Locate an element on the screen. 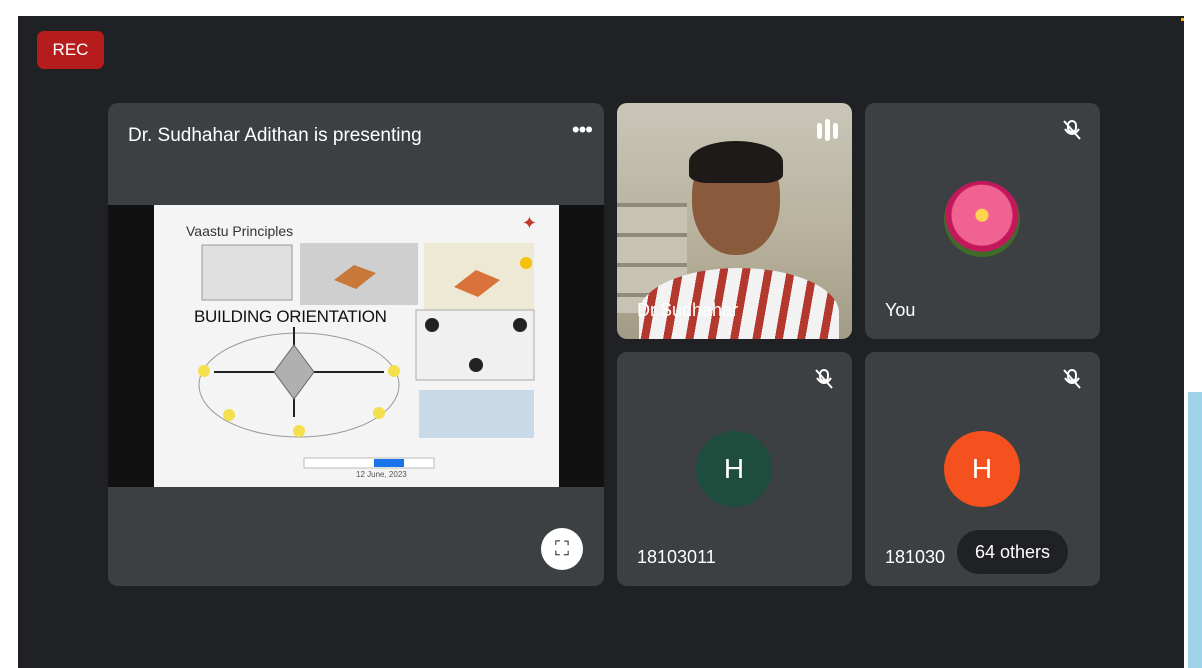 Image resolution: width=1202 pixels, height=668 pixels. fullscreen-icon: ⛶ is located at coordinates (562, 549).